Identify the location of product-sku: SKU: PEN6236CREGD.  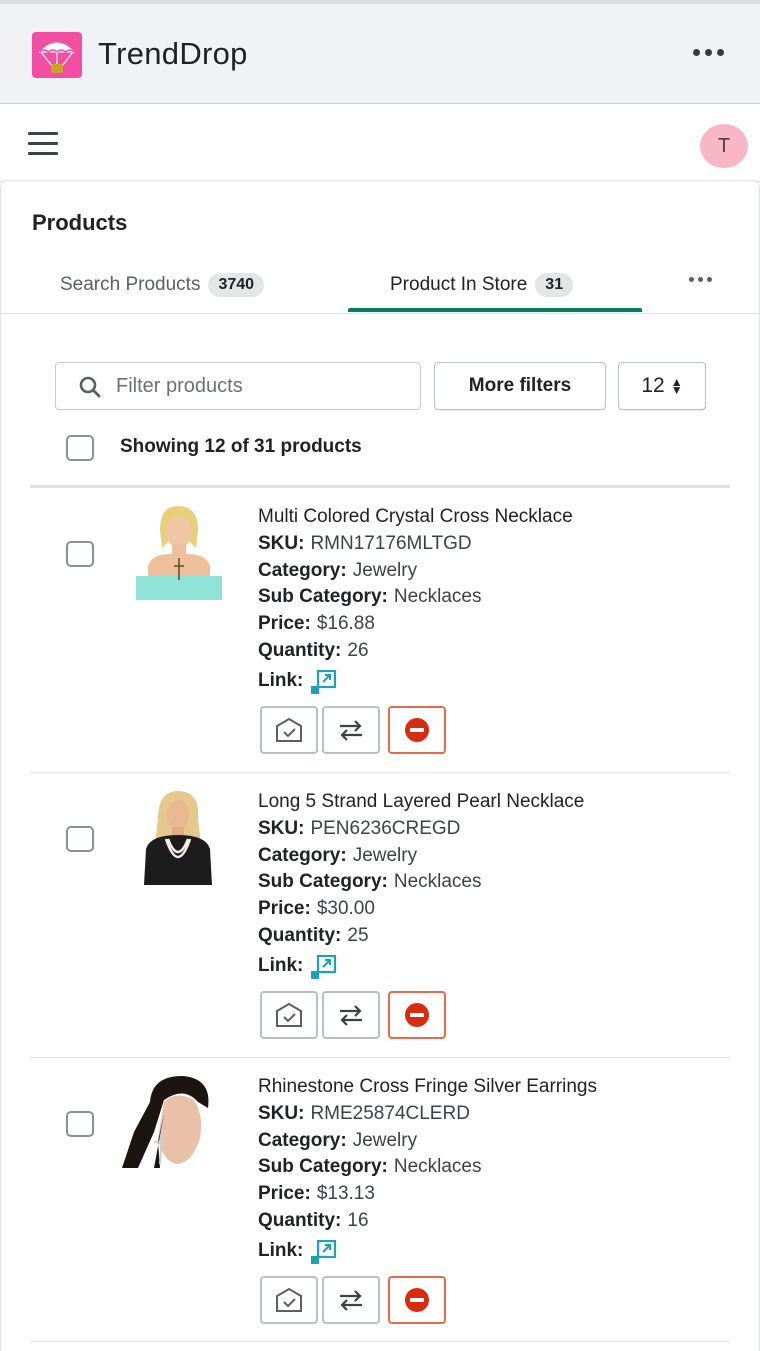
(359, 829).